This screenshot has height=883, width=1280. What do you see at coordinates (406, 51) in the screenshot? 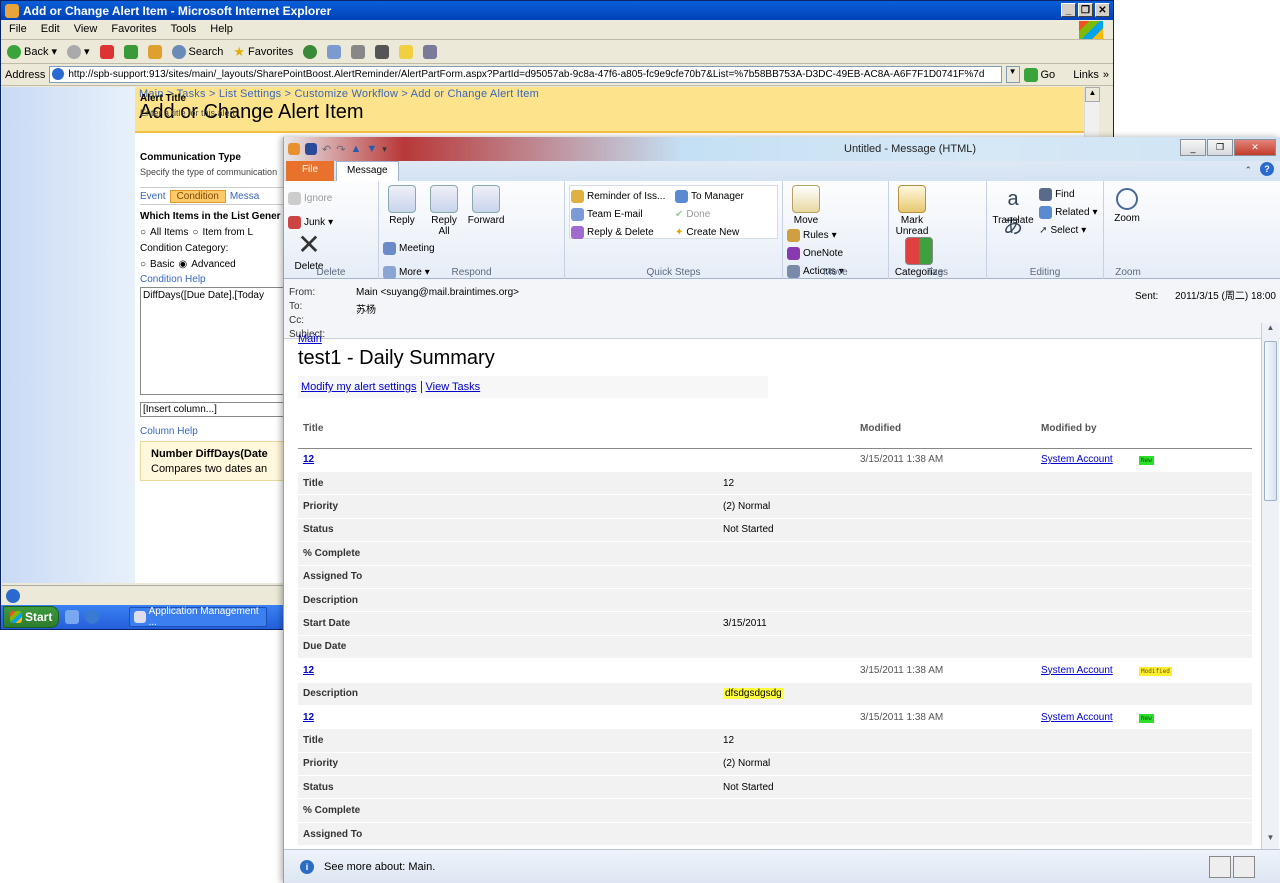
I see `discuss-icon` at bounding box center [406, 51].